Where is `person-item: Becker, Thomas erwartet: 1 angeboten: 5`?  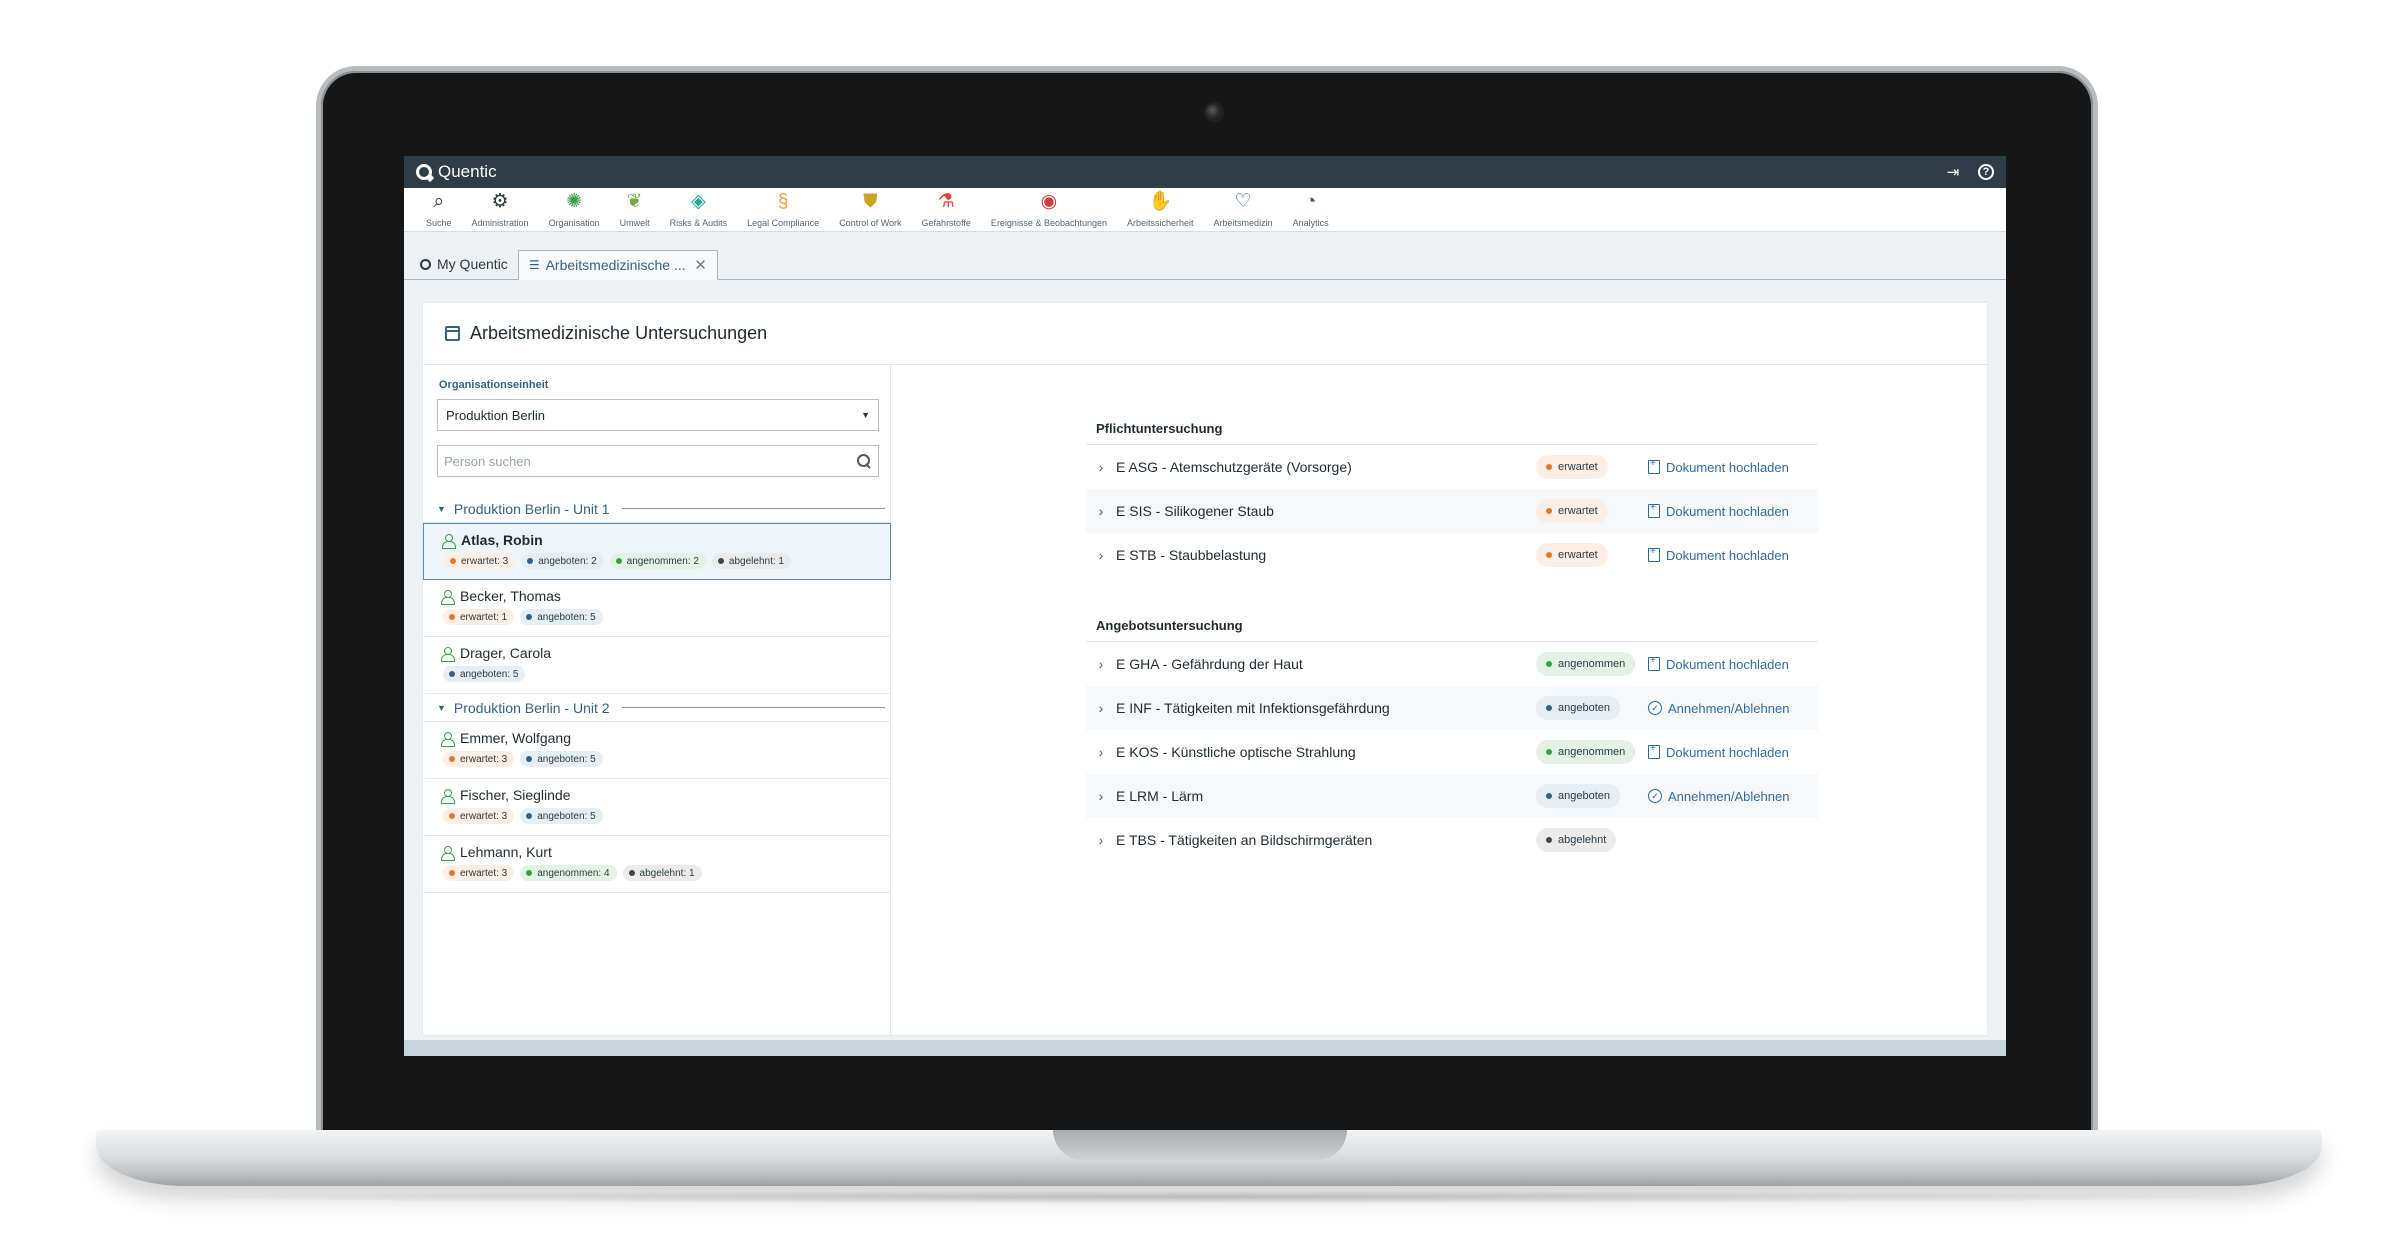 person-item: Becker, Thomas erwartet: 1 angeboten: 5 is located at coordinates (657, 608).